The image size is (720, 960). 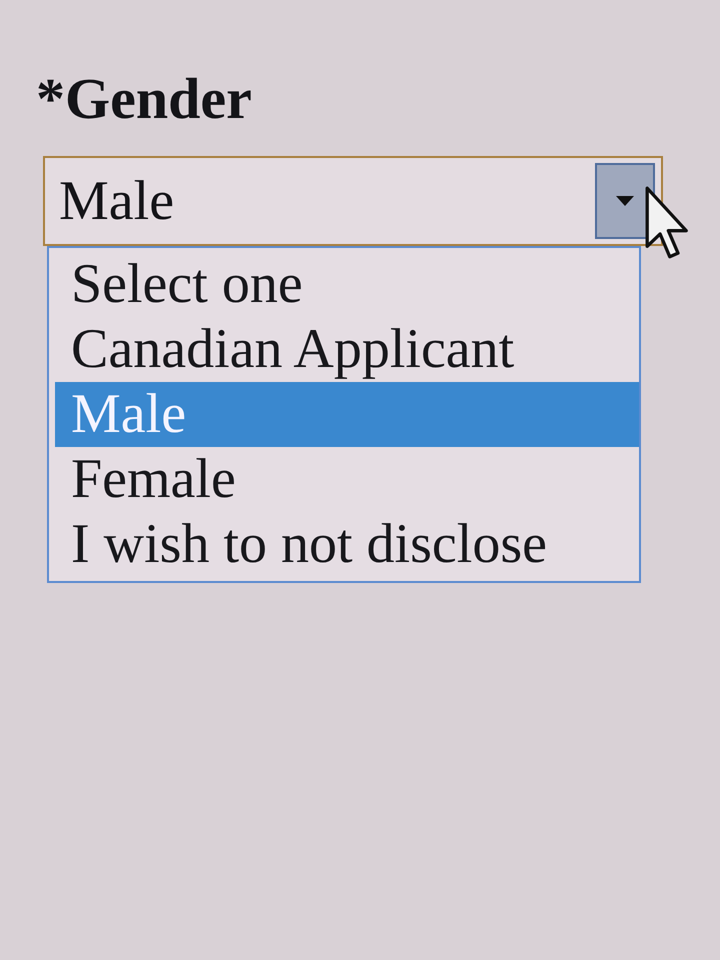 What do you see at coordinates (347, 349) in the screenshot?
I see `option-item: Canadian Applicant` at bounding box center [347, 349].